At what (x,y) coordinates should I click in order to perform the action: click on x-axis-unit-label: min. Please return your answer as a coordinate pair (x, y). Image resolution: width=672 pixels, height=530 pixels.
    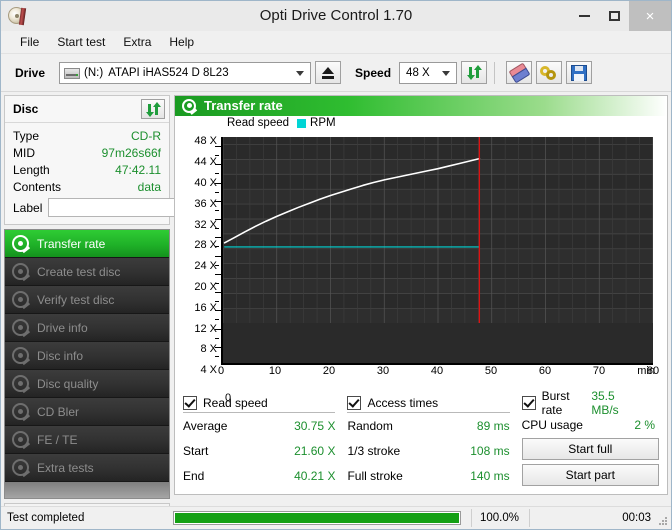
    Looking at the image, I should click on (646, 371).